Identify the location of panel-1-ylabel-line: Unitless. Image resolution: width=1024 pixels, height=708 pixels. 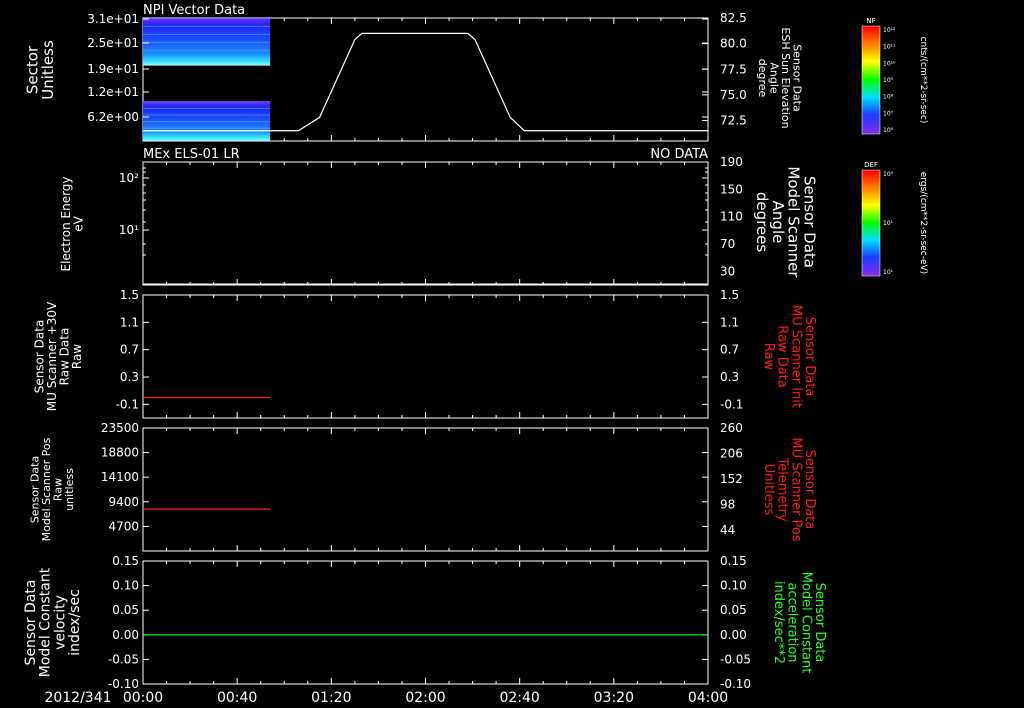
(48, 70).